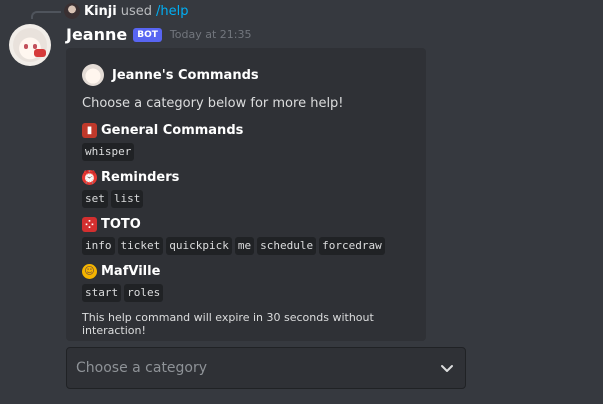 The width and height of the screenshot is (603, 404). What do you see at coordinates (123, 282) in the screenshot?
I see `field-mafville: ☺ MafVille start roles` at bounding box center [123, 282].